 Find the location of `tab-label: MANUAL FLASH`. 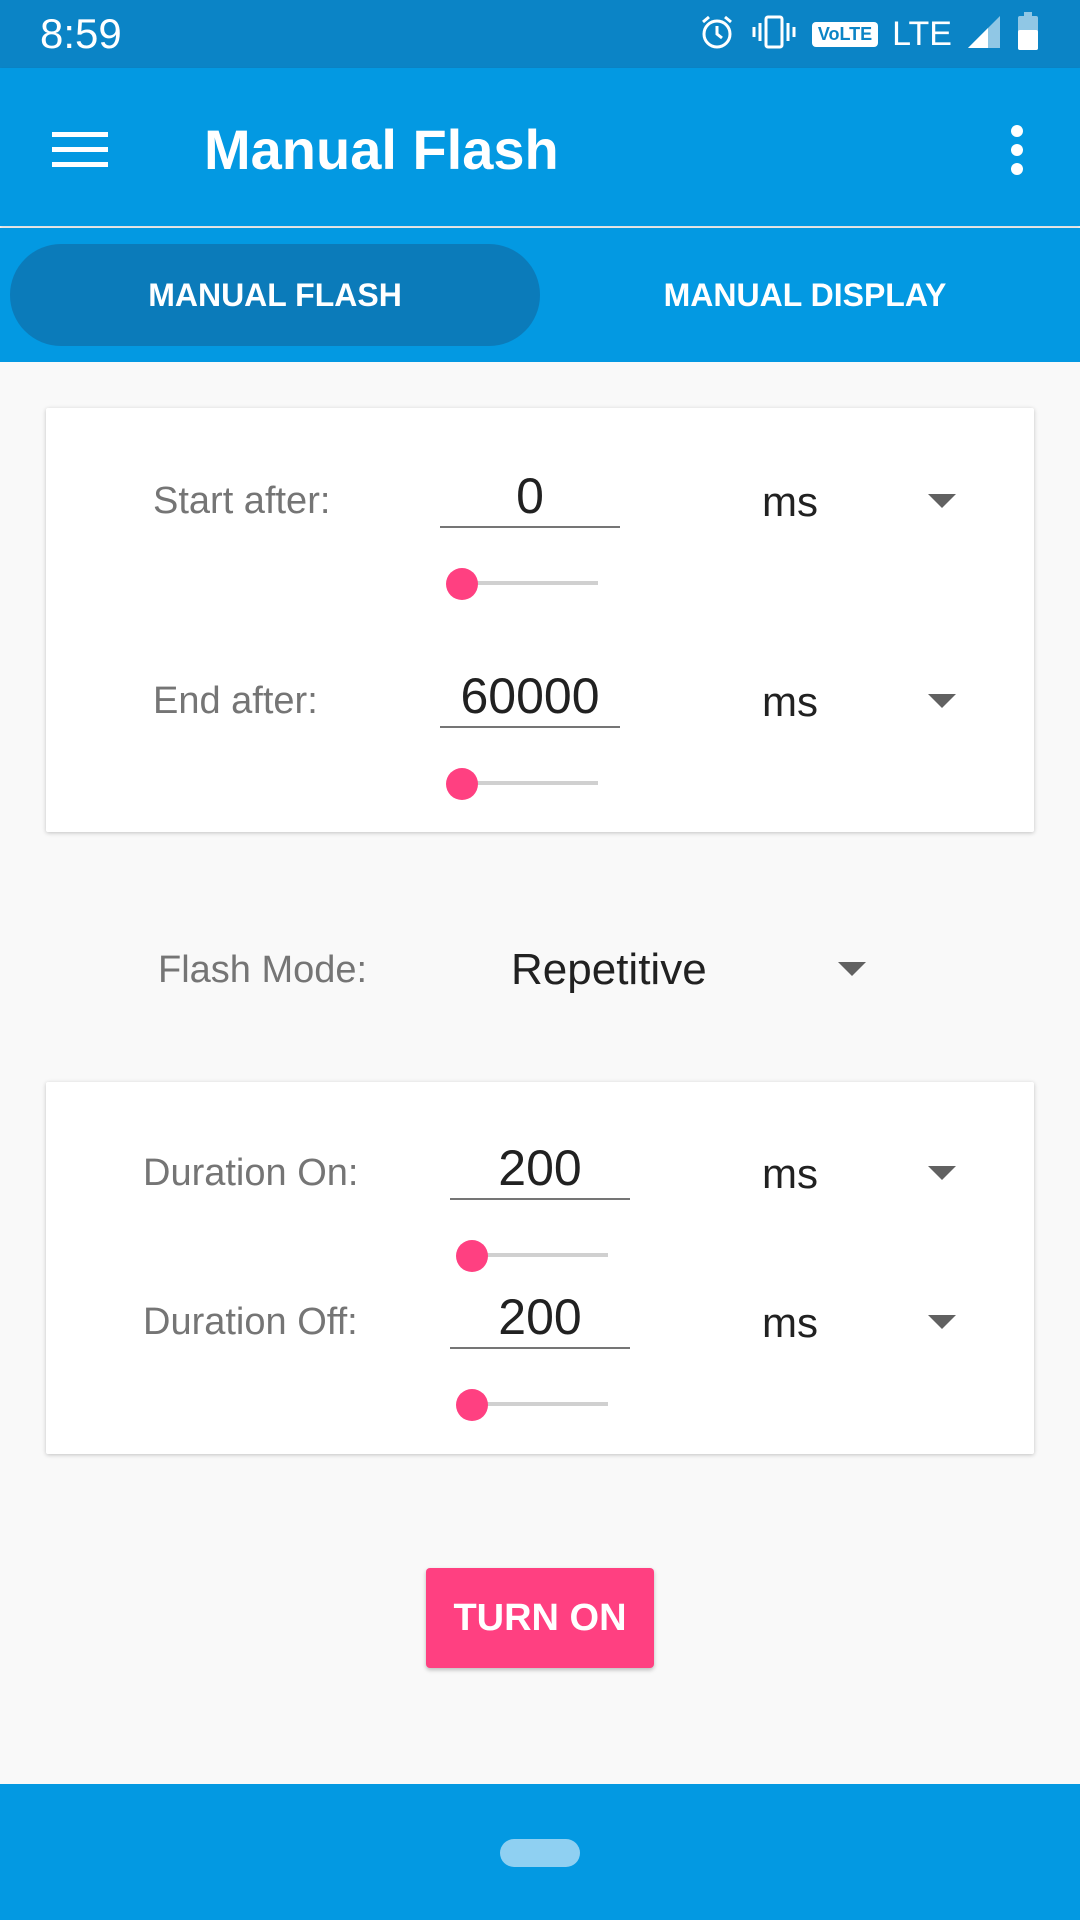

tab-label: MANUAL FLASH is located at coordinates (275, 294).